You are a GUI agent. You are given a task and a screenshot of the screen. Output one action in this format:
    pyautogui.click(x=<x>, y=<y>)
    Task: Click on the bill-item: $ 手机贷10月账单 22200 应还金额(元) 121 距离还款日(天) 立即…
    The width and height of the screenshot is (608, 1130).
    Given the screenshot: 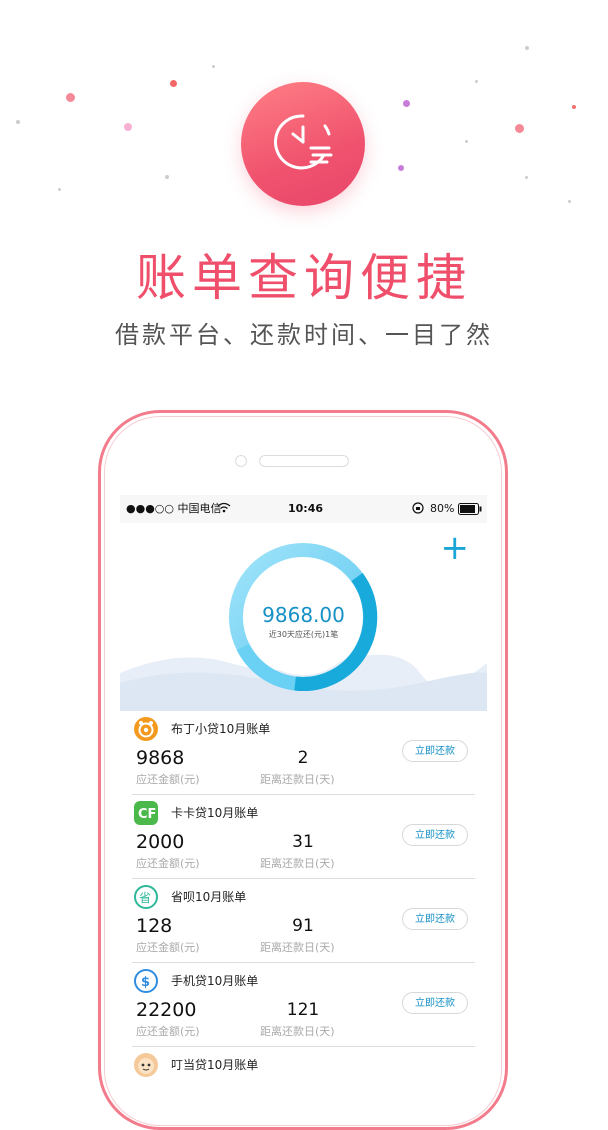 What is the action you would take?
    pyautogui.click(x=303, y=1005)
    